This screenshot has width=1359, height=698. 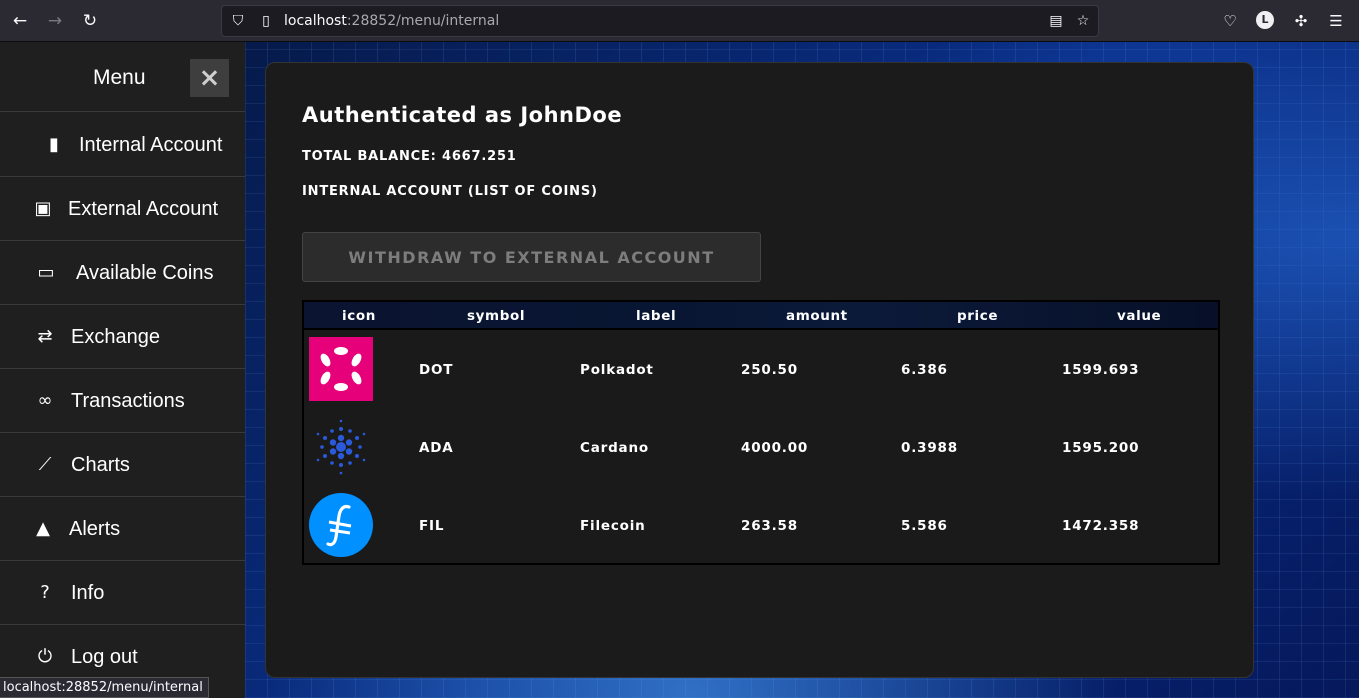 I want to click on sidebar-item-exchange: ⇄ Exchange, so click(x=122, y=337).